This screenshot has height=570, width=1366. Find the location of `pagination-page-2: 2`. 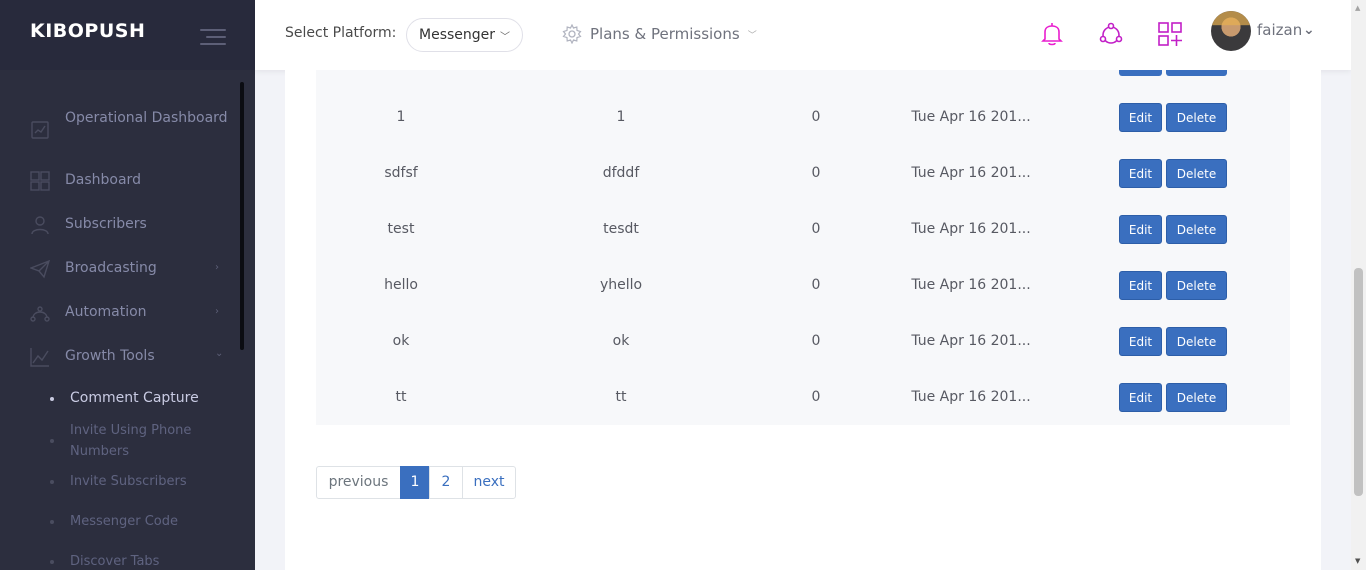

pagination-page-2: 2 is located at coordinates (446, 482).